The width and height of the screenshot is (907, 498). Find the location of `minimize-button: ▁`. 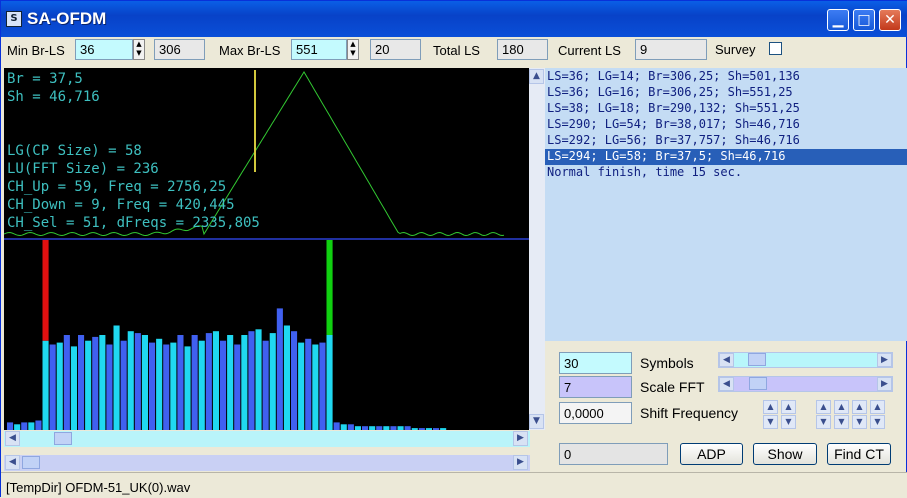

minimize-button: ▁ is located at coordinates (838, 20).